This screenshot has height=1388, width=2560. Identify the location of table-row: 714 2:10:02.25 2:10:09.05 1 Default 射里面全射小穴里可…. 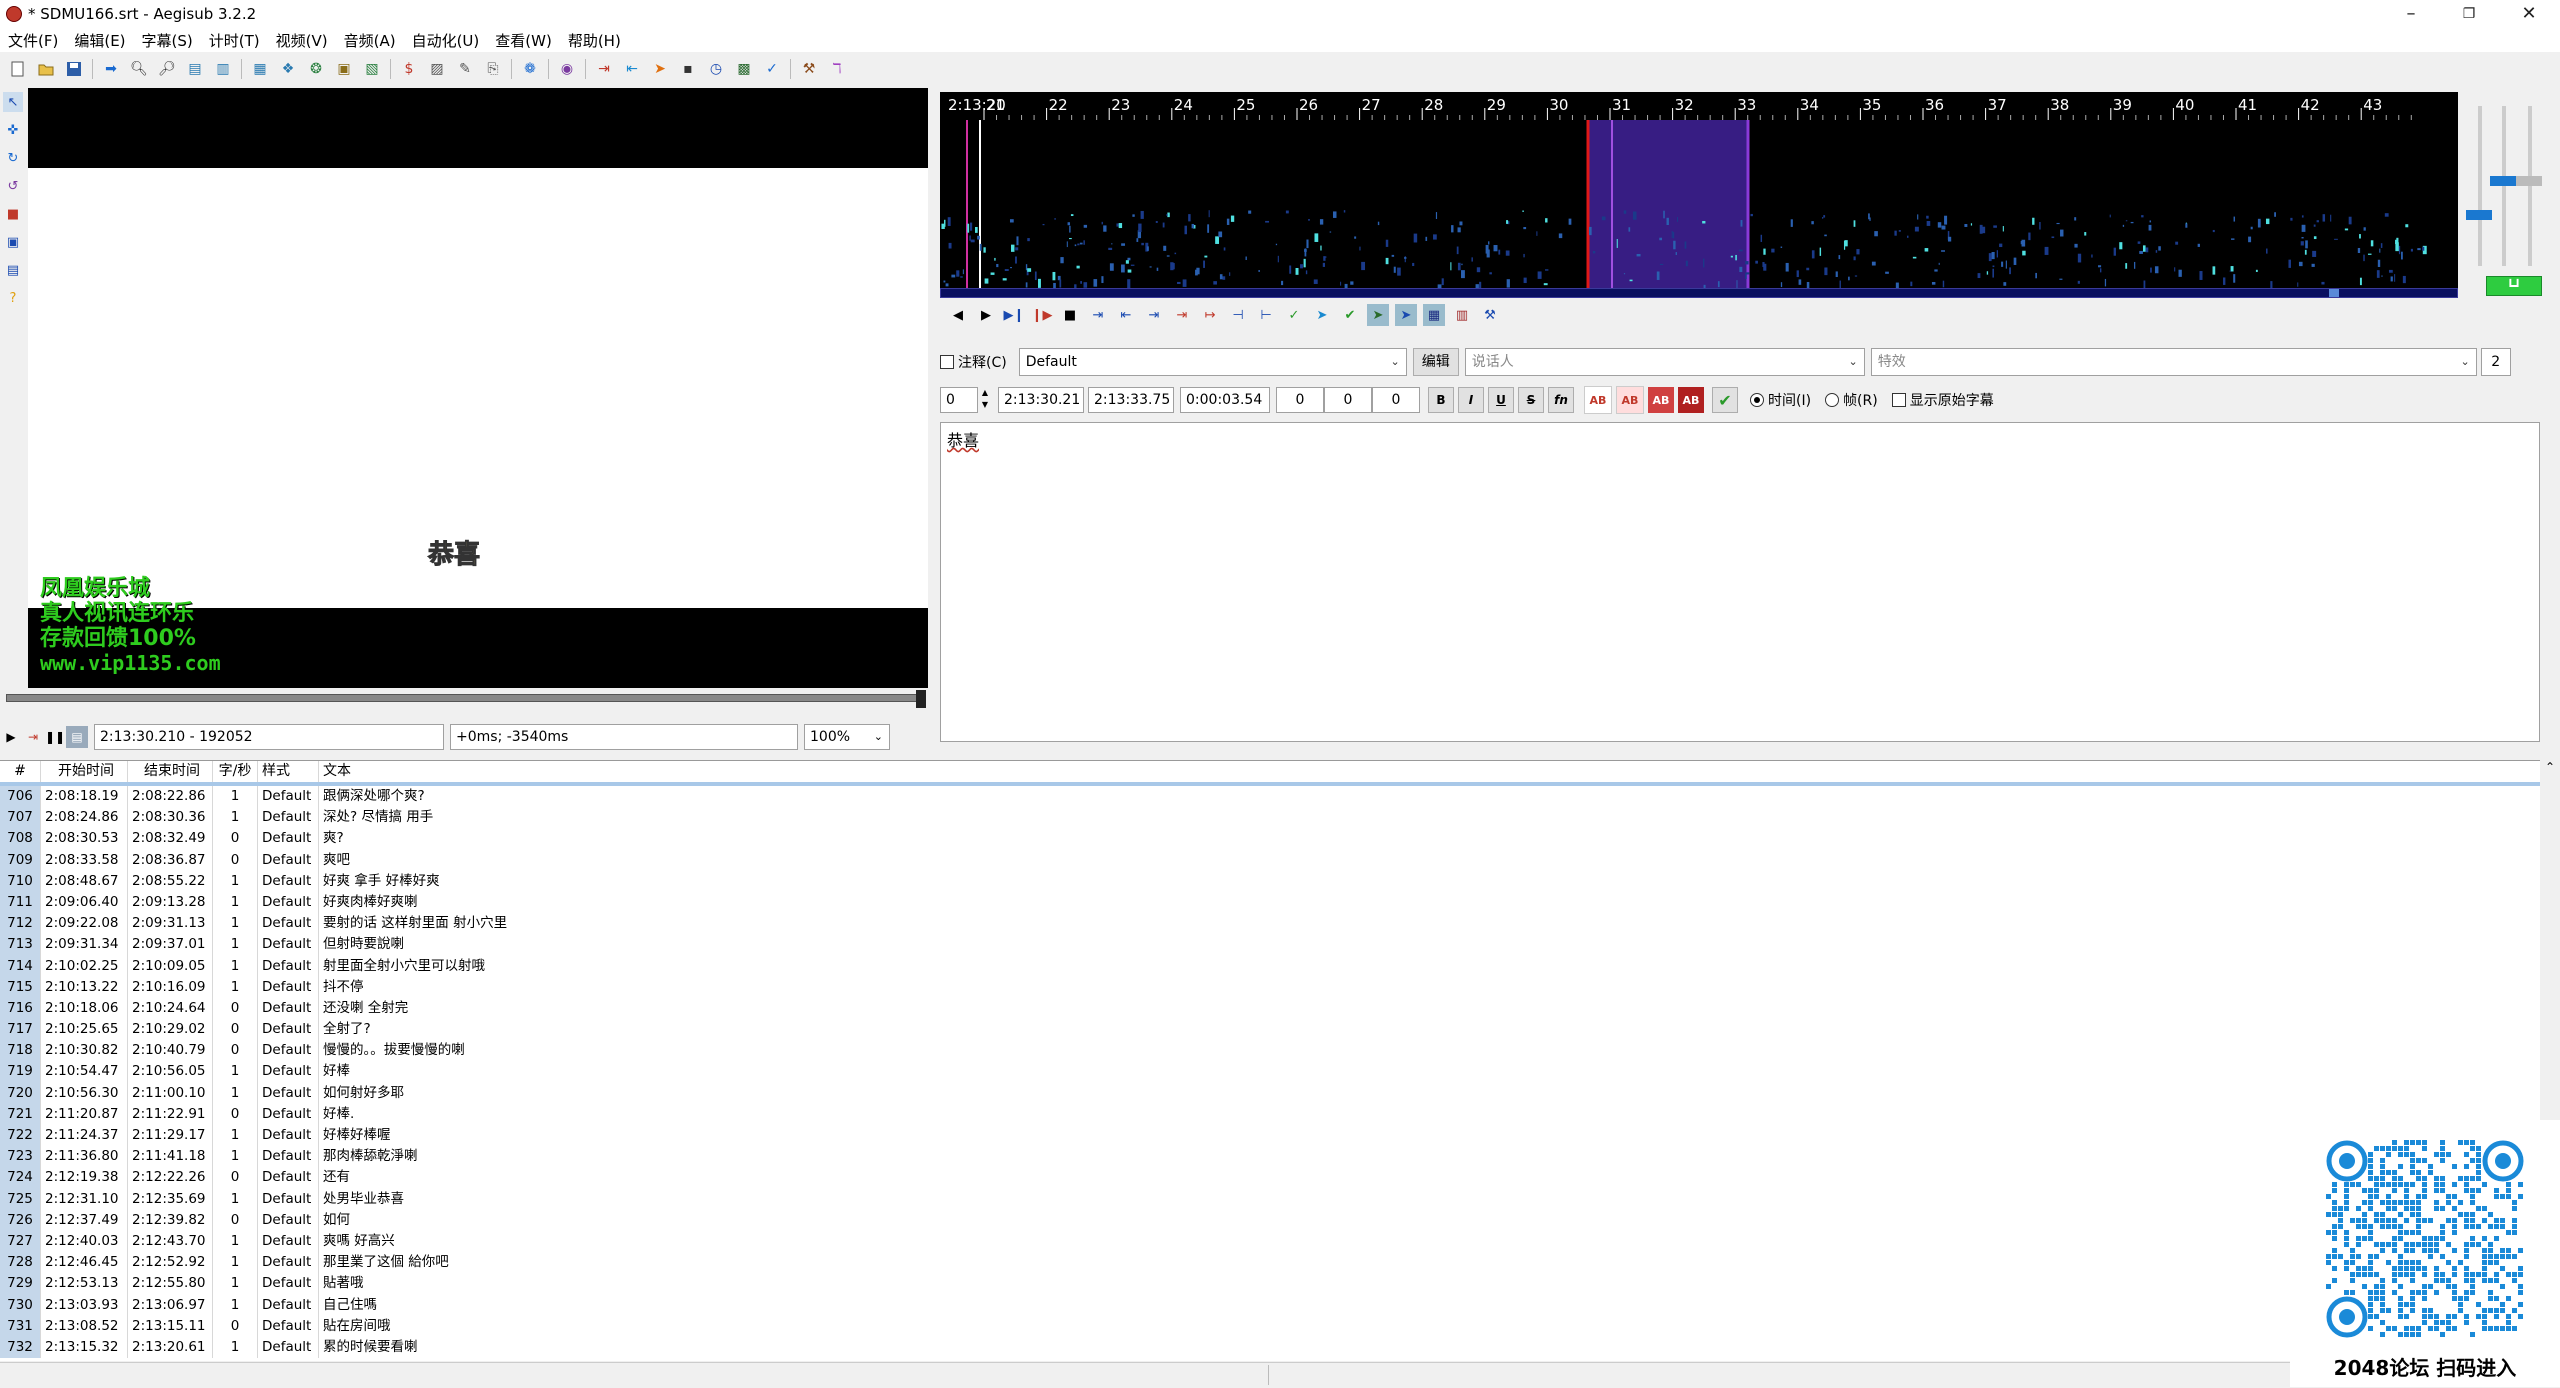
(1270, 966).